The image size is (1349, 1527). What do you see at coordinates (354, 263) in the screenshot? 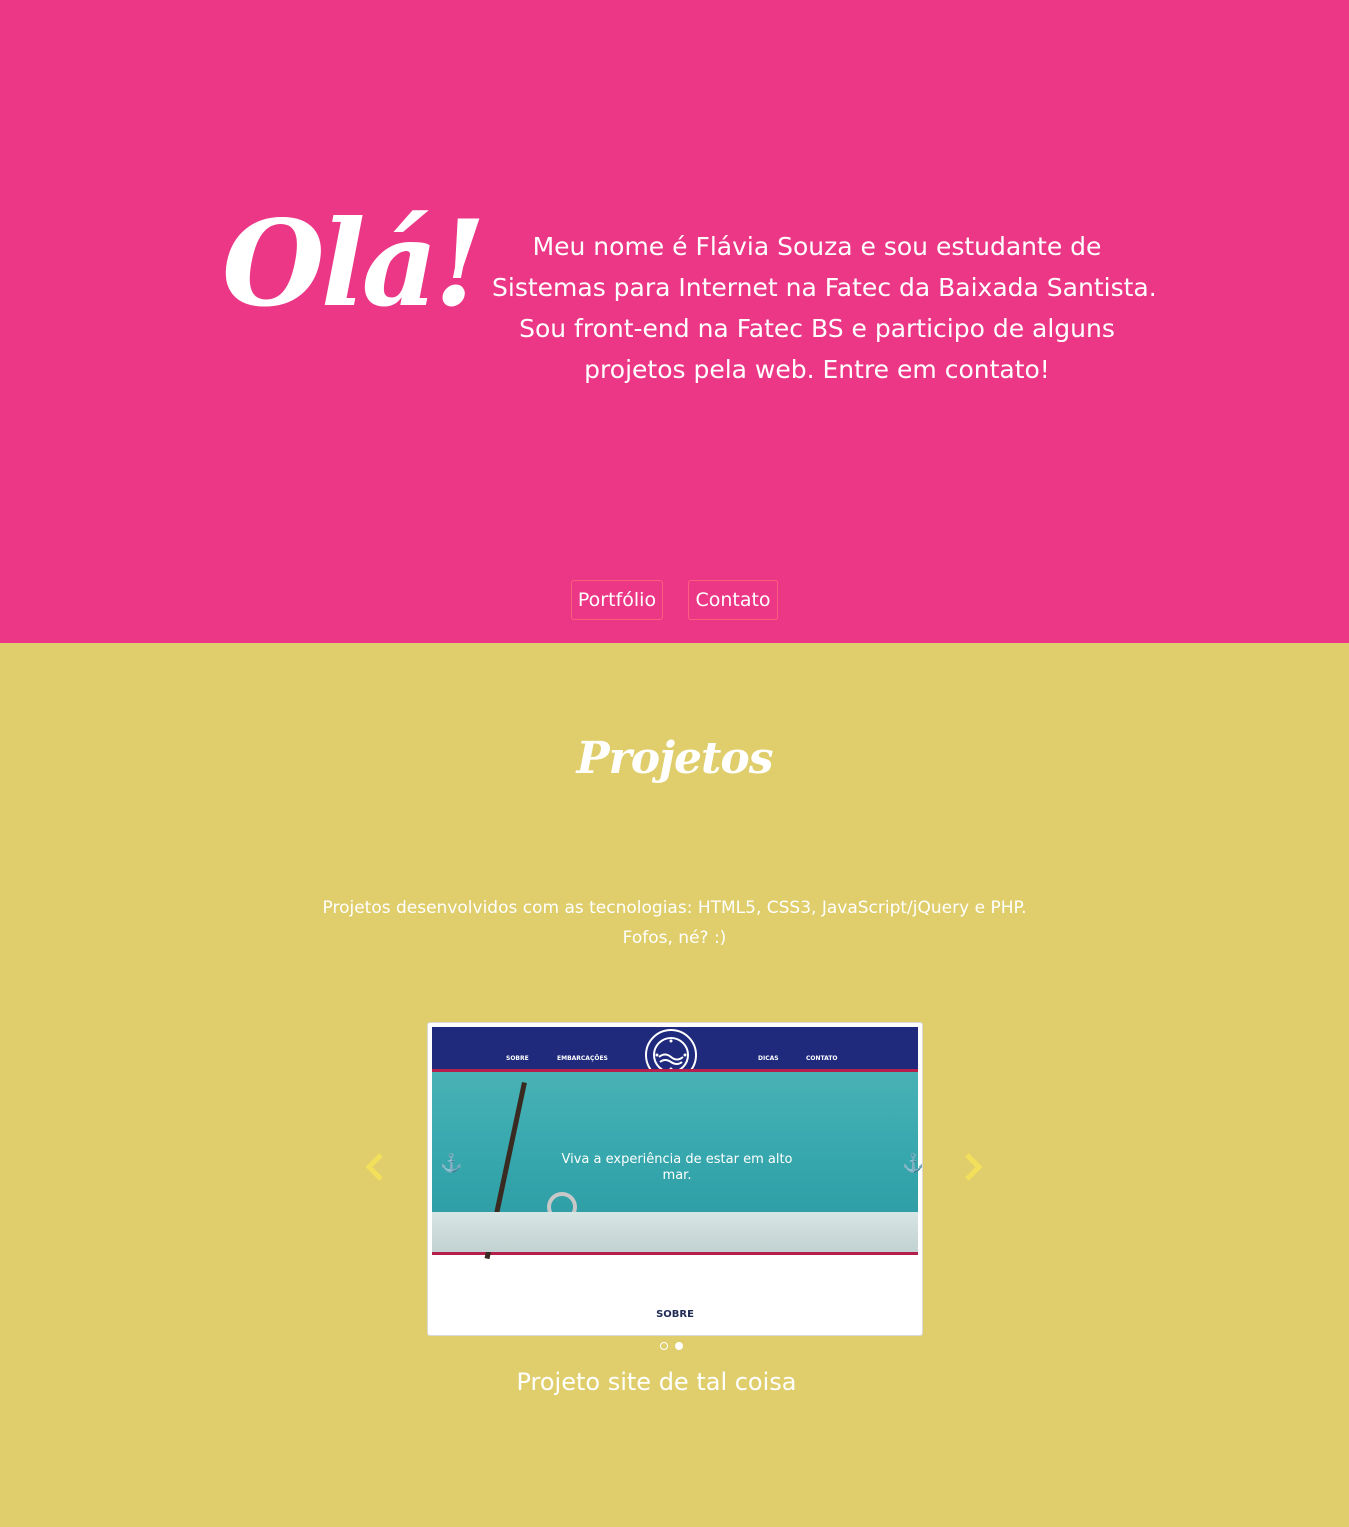
I see `greeting-heading: Olá!` at bounding box center [354, 263].